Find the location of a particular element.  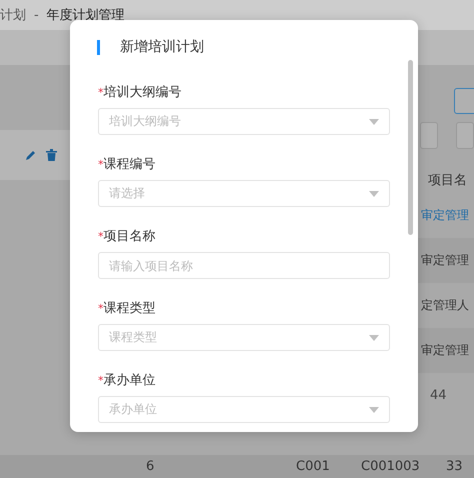

column-header: 项目名 is located at coordinates (447, 180).